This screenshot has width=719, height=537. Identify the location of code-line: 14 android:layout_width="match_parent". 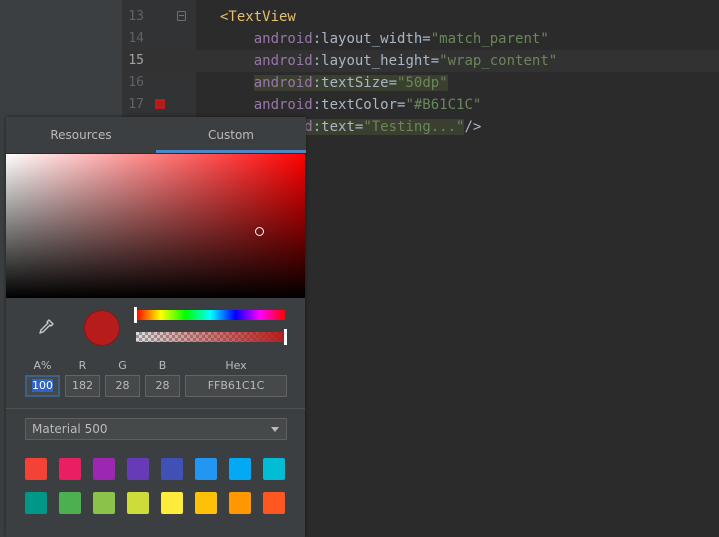
(420, 39).